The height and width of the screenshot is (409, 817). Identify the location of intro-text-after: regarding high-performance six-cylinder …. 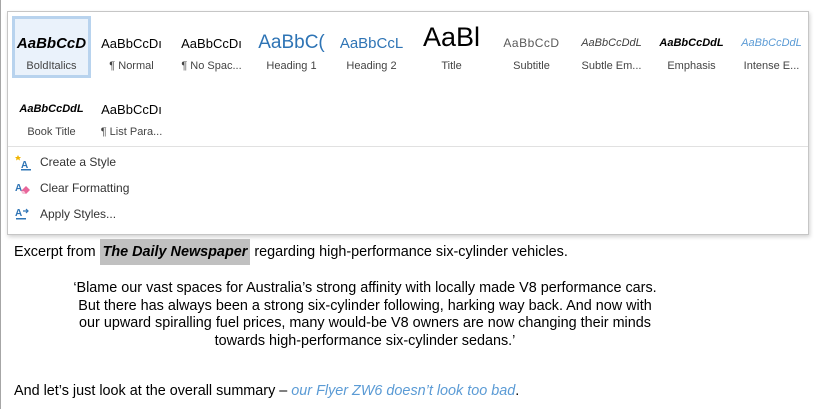
(409, 252).